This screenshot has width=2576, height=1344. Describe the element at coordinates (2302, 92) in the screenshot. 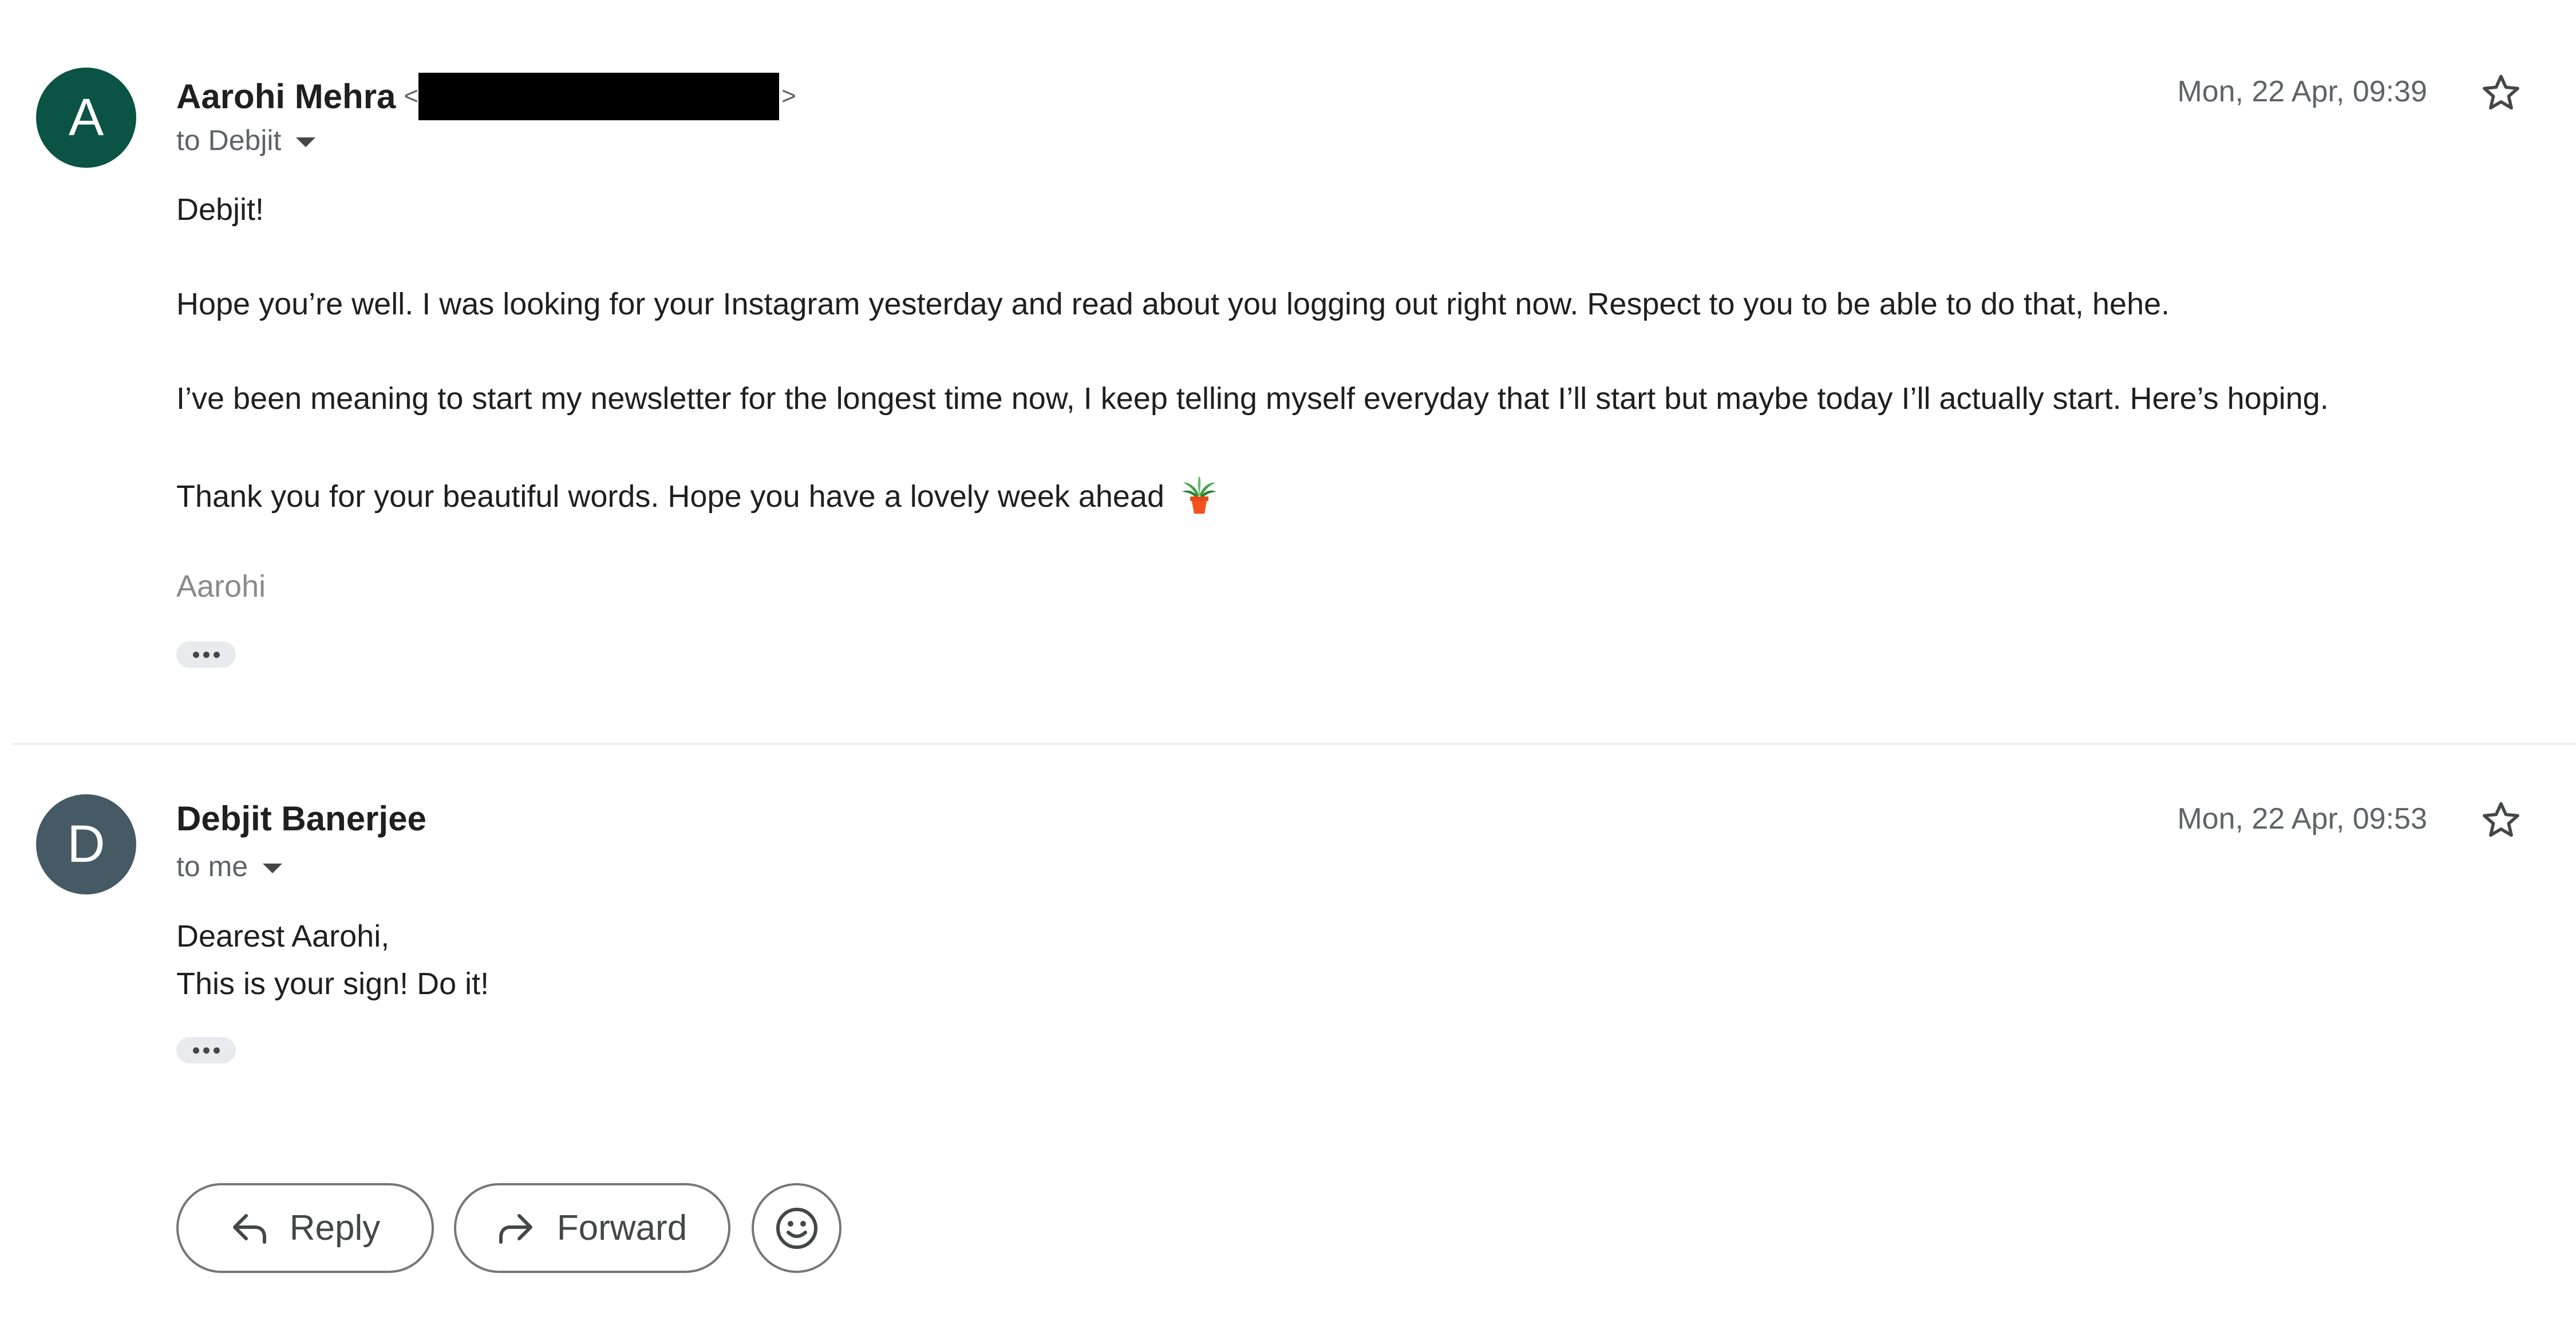

I see `message-timestamp: Mon, 22 Apr, 09:39` at that location.